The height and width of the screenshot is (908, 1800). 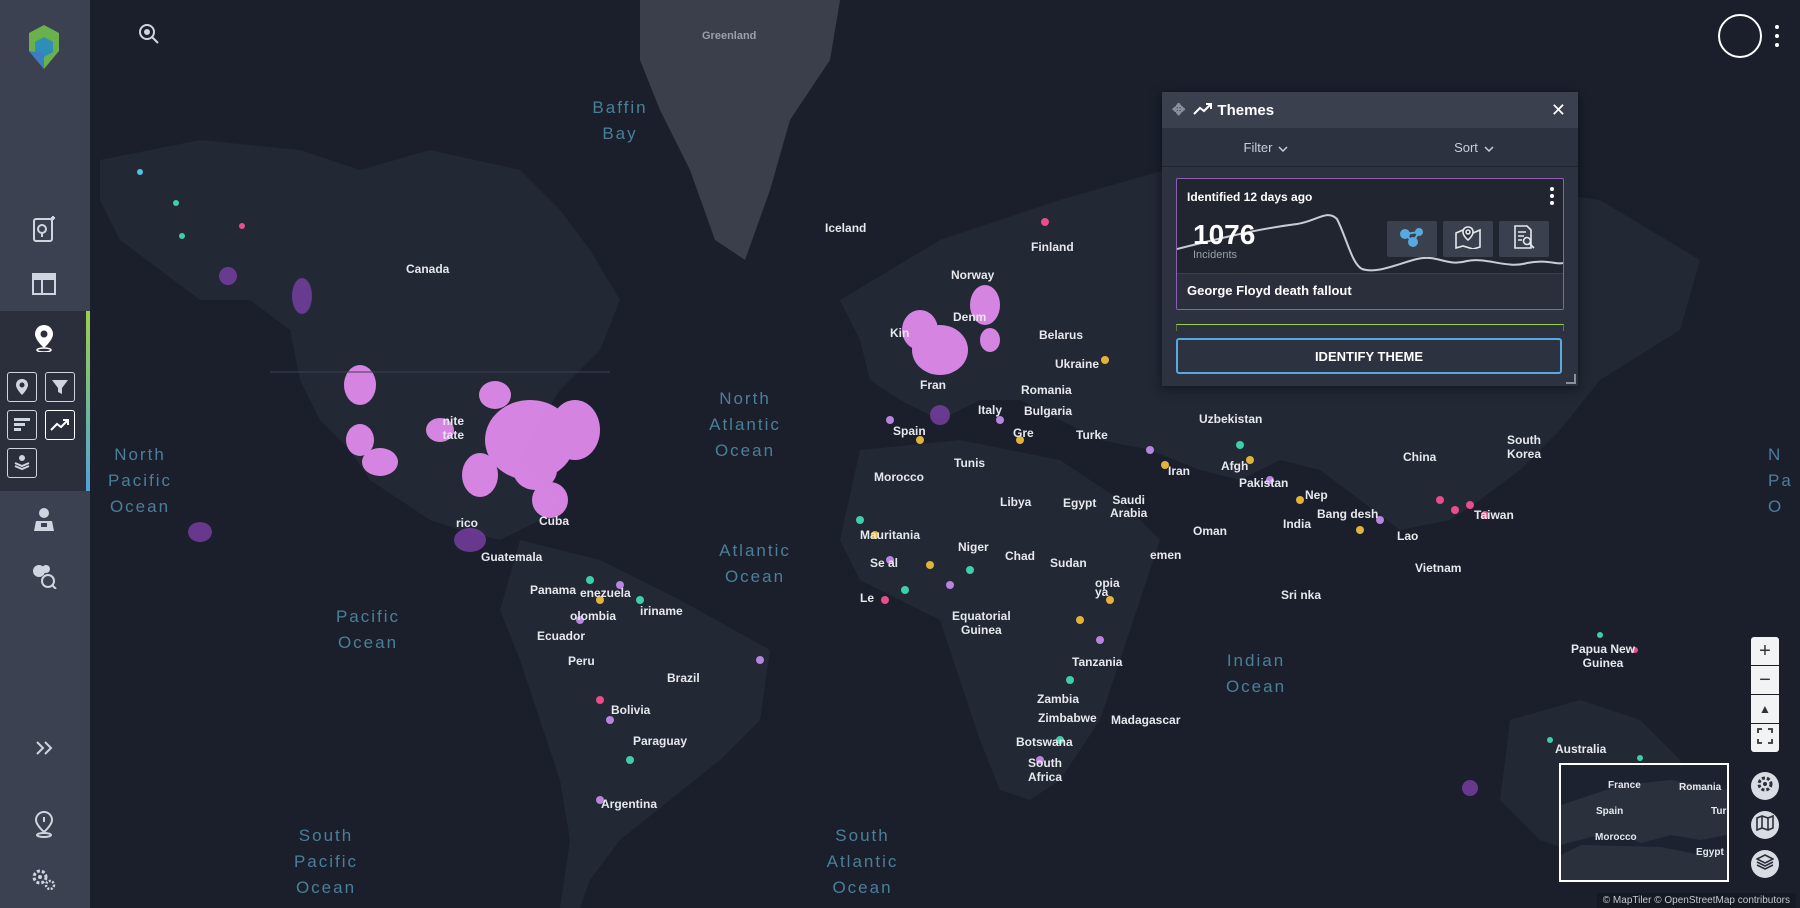 What do you see at coordinates (1552, 196) in the screenshot?
I see `theme-menu-icon` at bounding box center [1552, 196].